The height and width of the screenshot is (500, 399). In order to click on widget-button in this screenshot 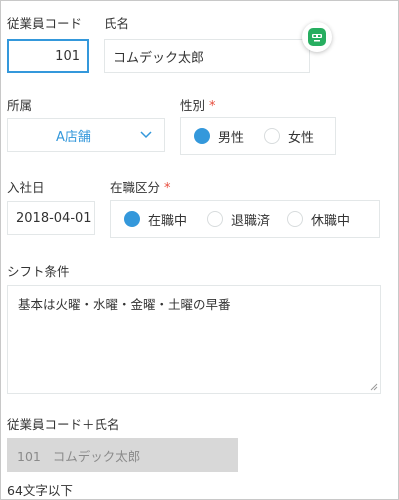, I will do `click(317, 37)`.